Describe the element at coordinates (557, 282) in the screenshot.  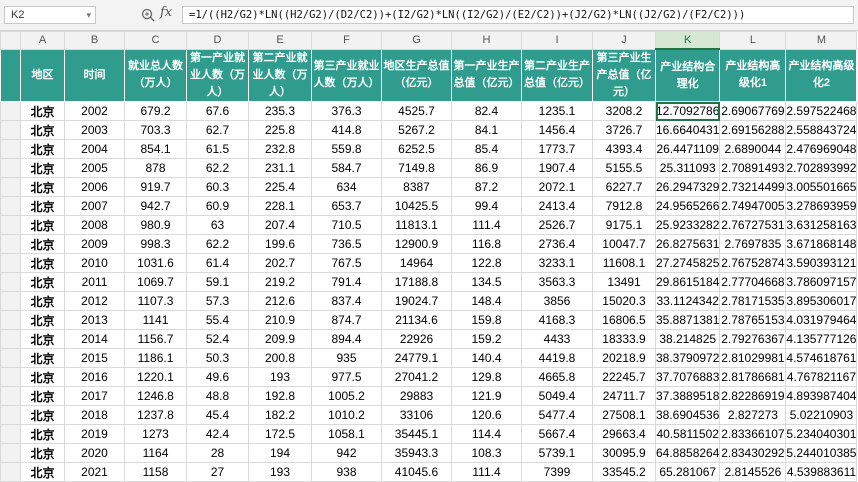
I see `table-cell: 3563.3` at that location.